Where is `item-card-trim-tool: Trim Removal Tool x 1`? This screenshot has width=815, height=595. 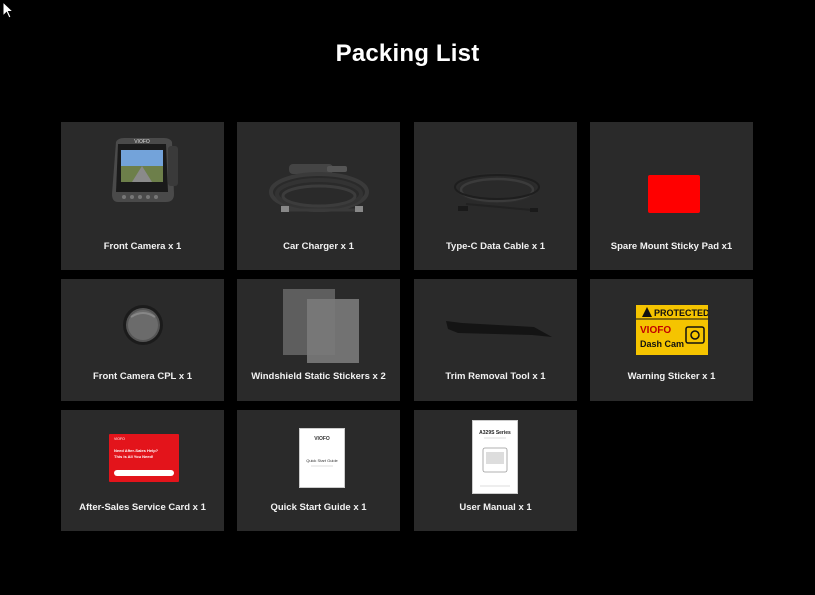 item-card-trim-tool: Trim Removal Tool x 1 is located at coordinates (495, 340).